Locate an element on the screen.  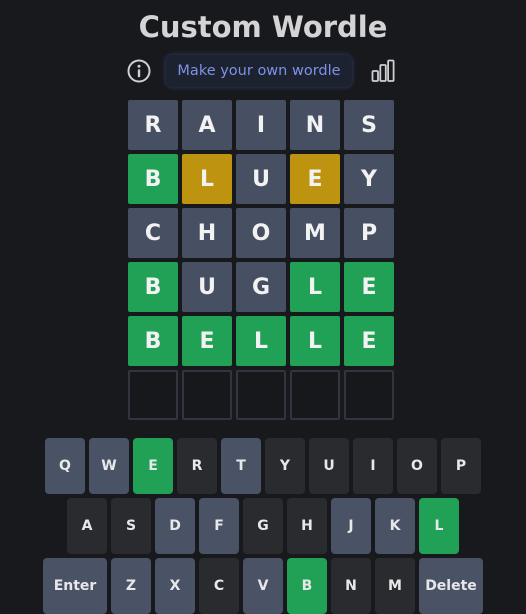
key-m: M is located at coordinates (395, 586).